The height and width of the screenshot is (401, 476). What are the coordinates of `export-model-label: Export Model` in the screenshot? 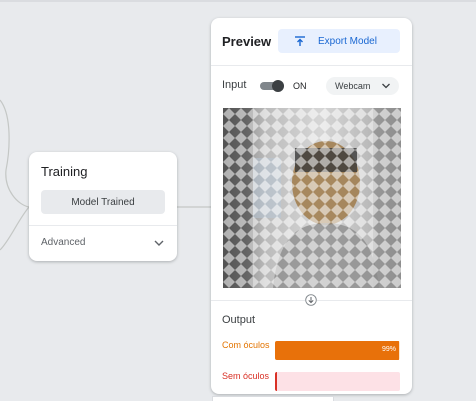 It's located at (347, 41).